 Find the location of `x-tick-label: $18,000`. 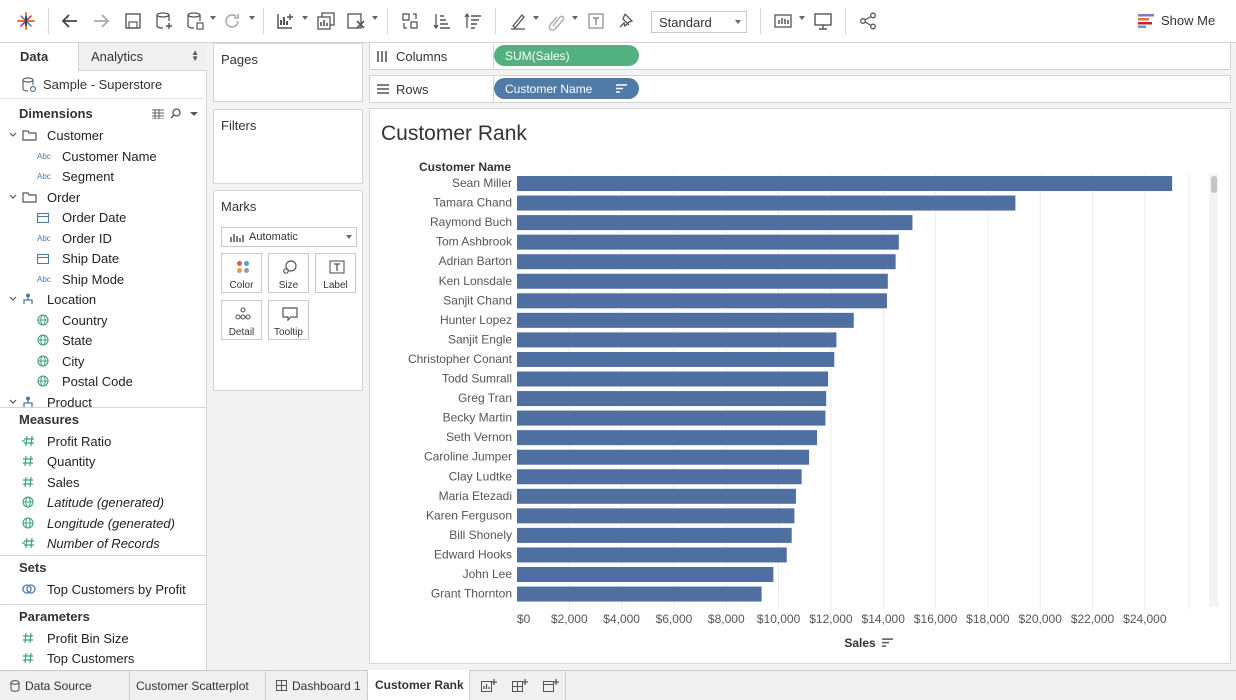

x-tick-label: $18,000 is located at coordinates (988, 619).